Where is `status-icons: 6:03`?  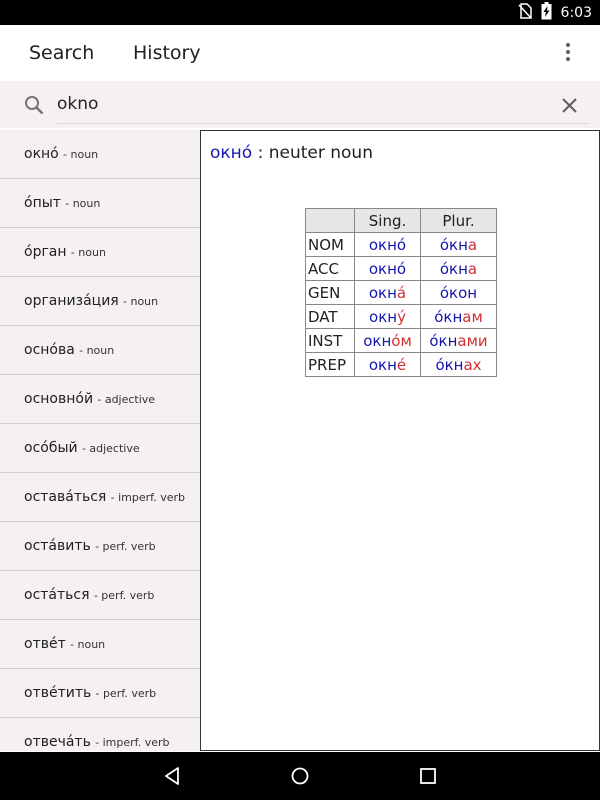
status-icons: 6:03 is located at coordinates (554, 12).